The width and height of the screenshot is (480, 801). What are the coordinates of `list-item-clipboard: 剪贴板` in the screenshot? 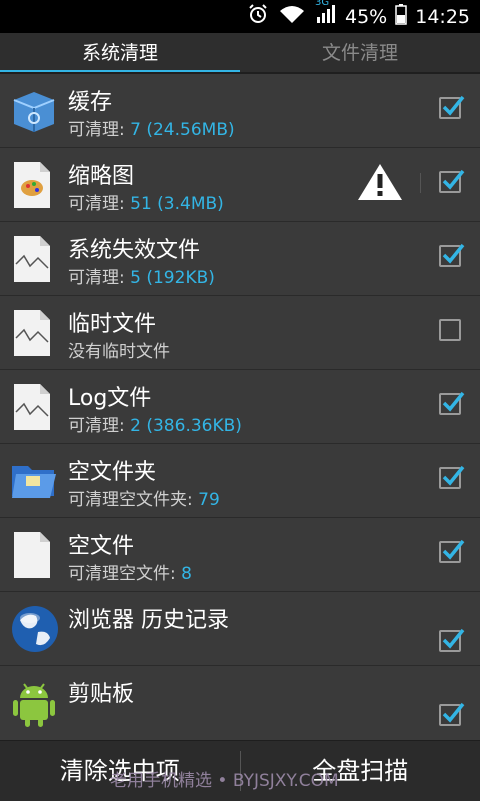 It's located at (240, 702).